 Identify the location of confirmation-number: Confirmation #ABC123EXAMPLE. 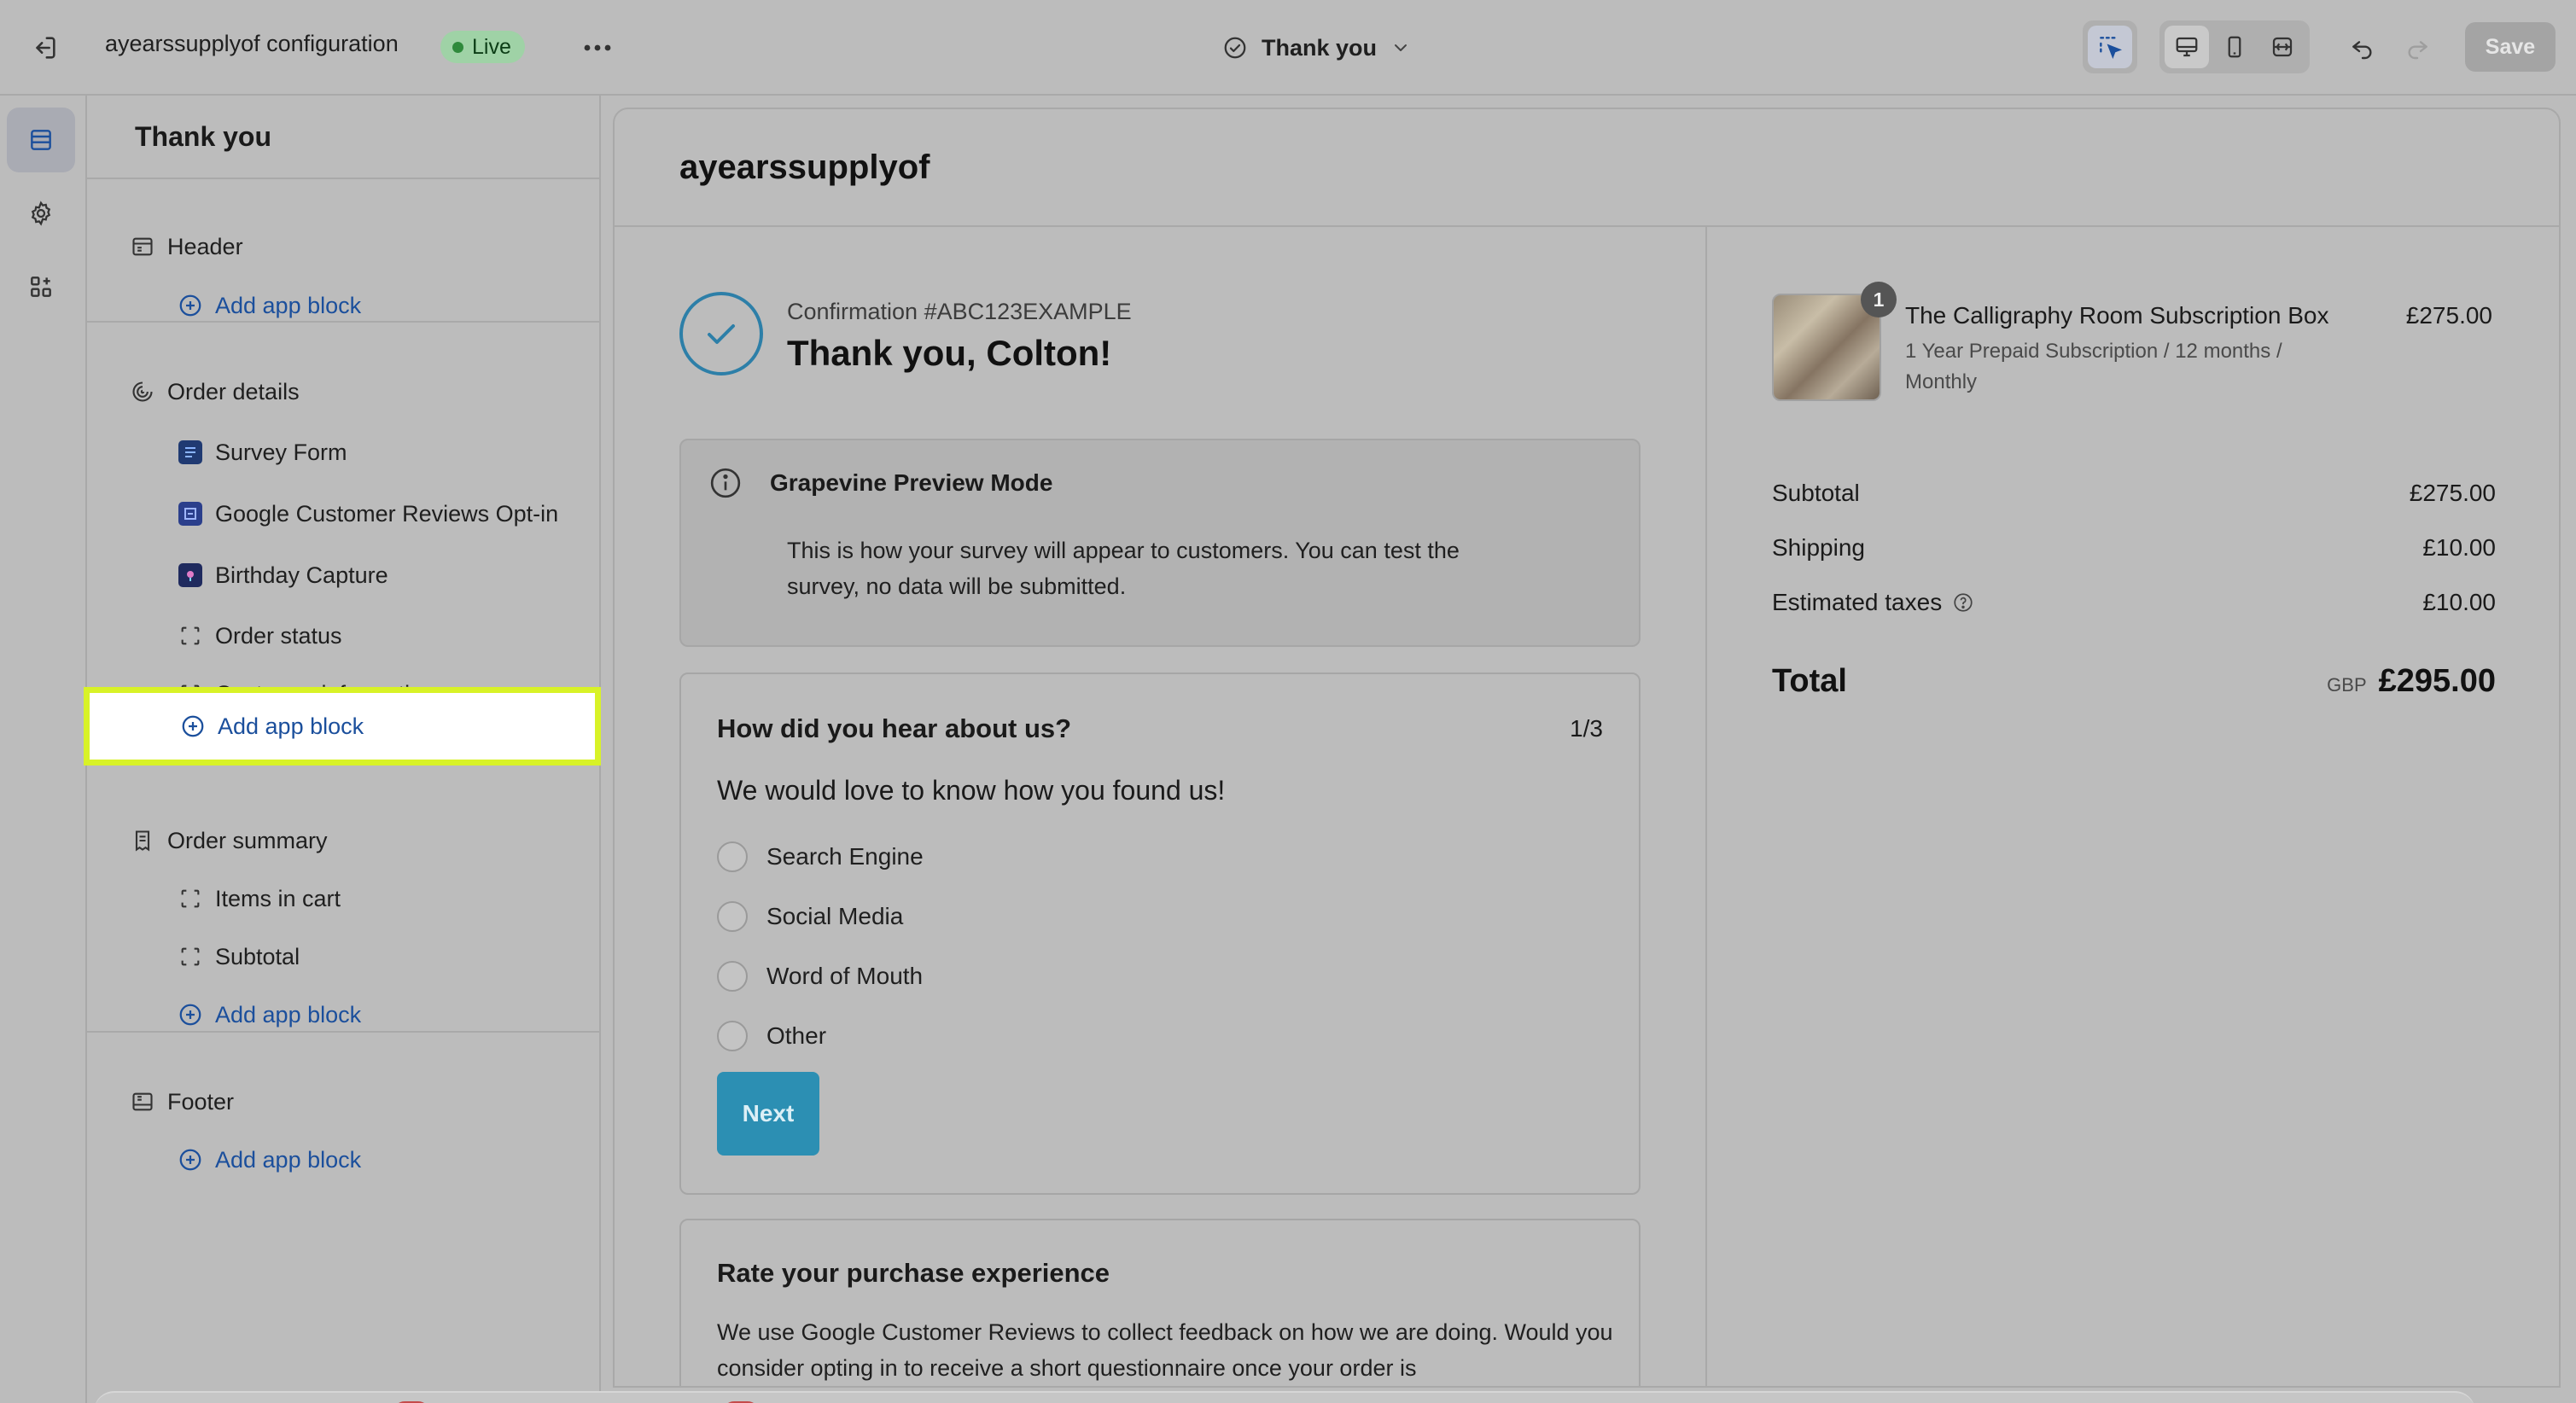
(959, 312).